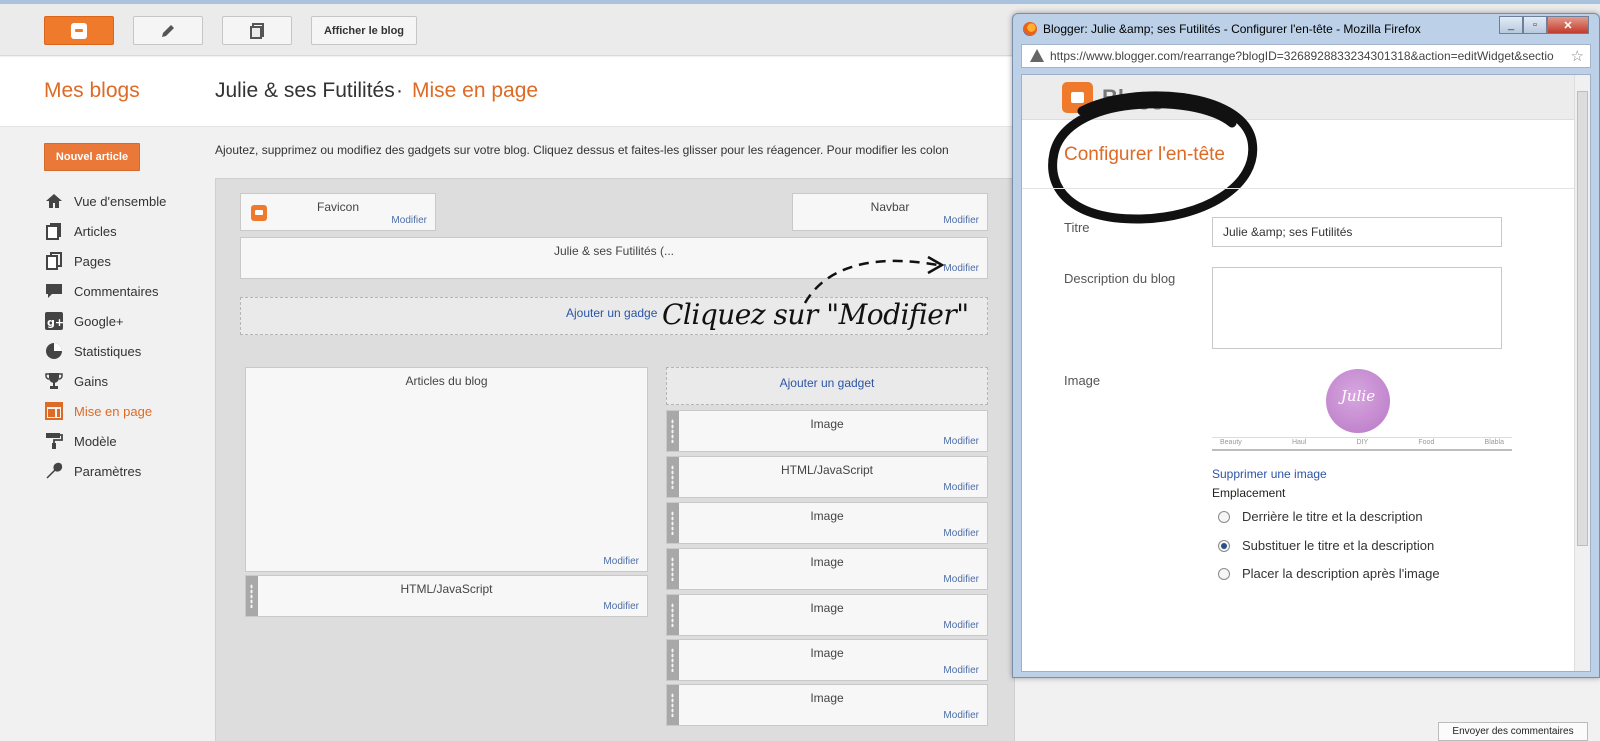 Image resolution: width=1600 pixels, height=741 pixels. What do you see at coordinates (92, 91) in the screenshot?
I see `my-blogs-link: Mes blogs` at bounding box center [92, 91].